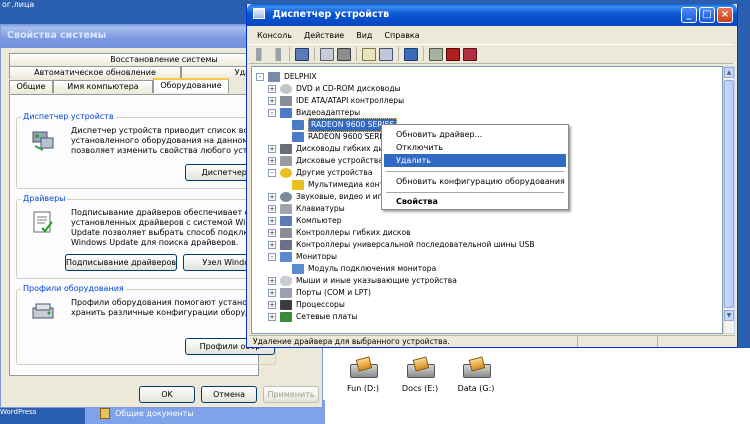 This screenshot has width=750, height=424. What do you see at coordinates (167, 394) in the screenshot?
I see `ok-button: OK` at bounding box center [167, 394].